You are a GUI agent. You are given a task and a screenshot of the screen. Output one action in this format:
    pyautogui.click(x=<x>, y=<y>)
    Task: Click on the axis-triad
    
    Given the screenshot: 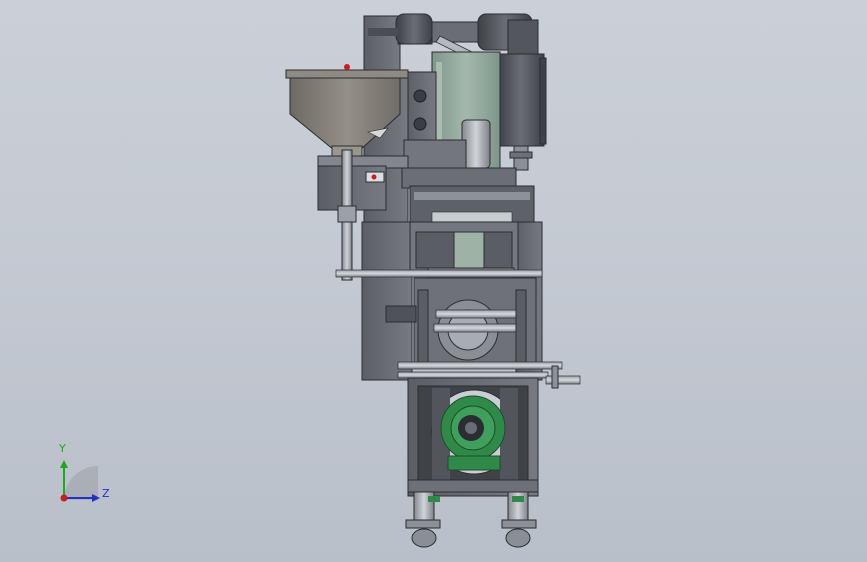 What is the action you would take?
    pyautogui.click(x=80, y=481)
    